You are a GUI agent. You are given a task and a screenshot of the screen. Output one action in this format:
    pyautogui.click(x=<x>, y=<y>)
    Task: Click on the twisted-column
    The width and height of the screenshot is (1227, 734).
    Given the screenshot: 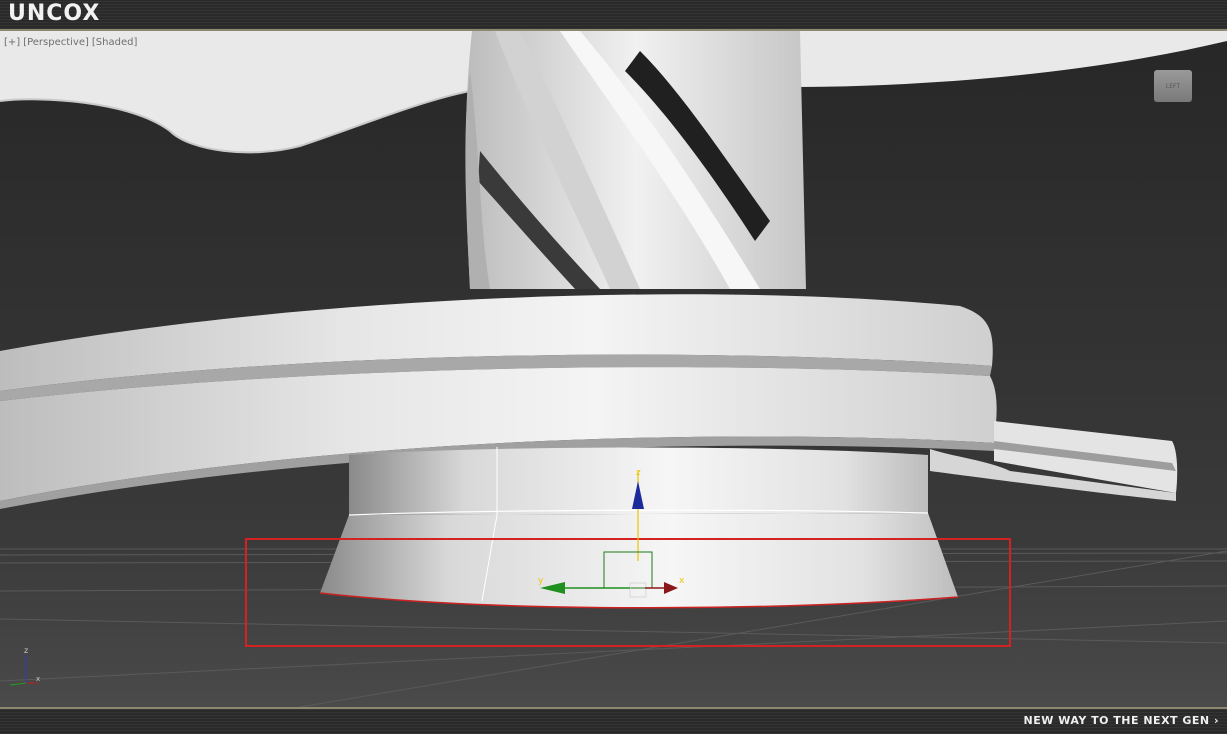 What is the action you would take?
    pyautogui.click(x=635, y=160)
    